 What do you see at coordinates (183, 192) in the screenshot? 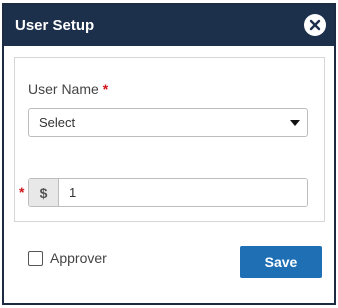
I see `amount-input` at bounding box center [183, 192].